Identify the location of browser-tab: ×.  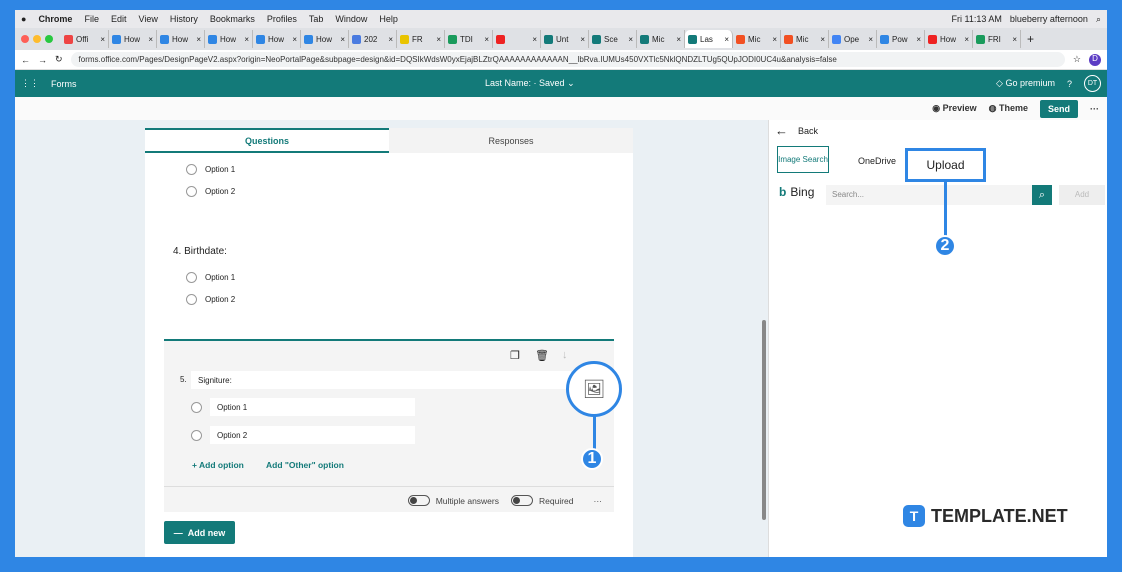
(517, 39).